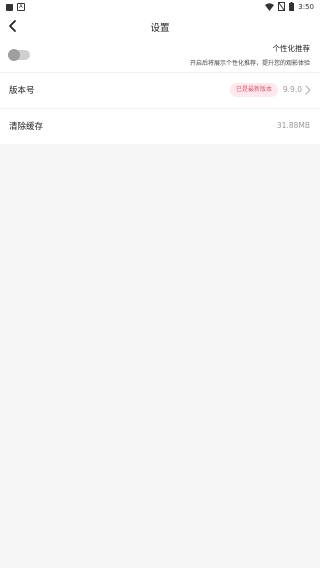  I want to click on personalization-row: 个性化推荐 开启后将展示个性化推荐，提升您的观影体验, so click(160, 55).